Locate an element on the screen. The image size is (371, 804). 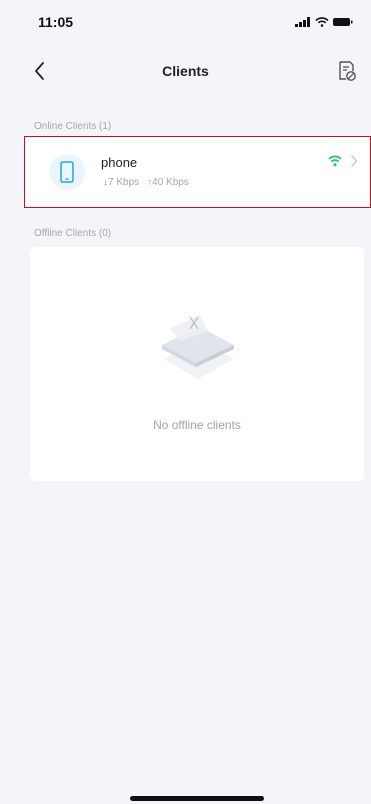
download-rate: ↓7 Kbps is located at coordinates (121, 182).